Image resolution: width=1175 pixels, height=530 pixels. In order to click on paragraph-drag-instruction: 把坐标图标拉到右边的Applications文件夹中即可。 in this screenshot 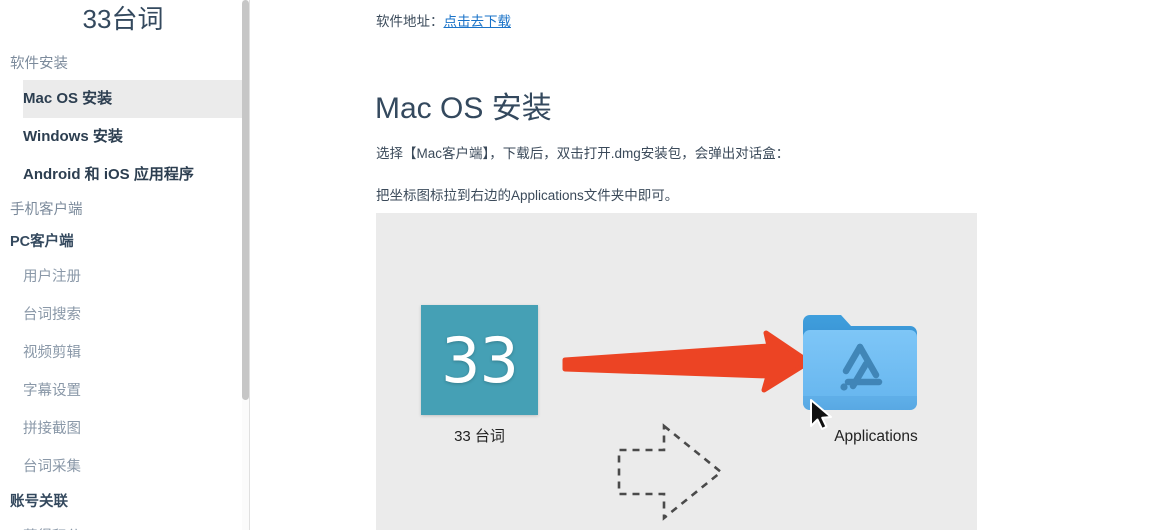, I will do `click(527, 195)`.